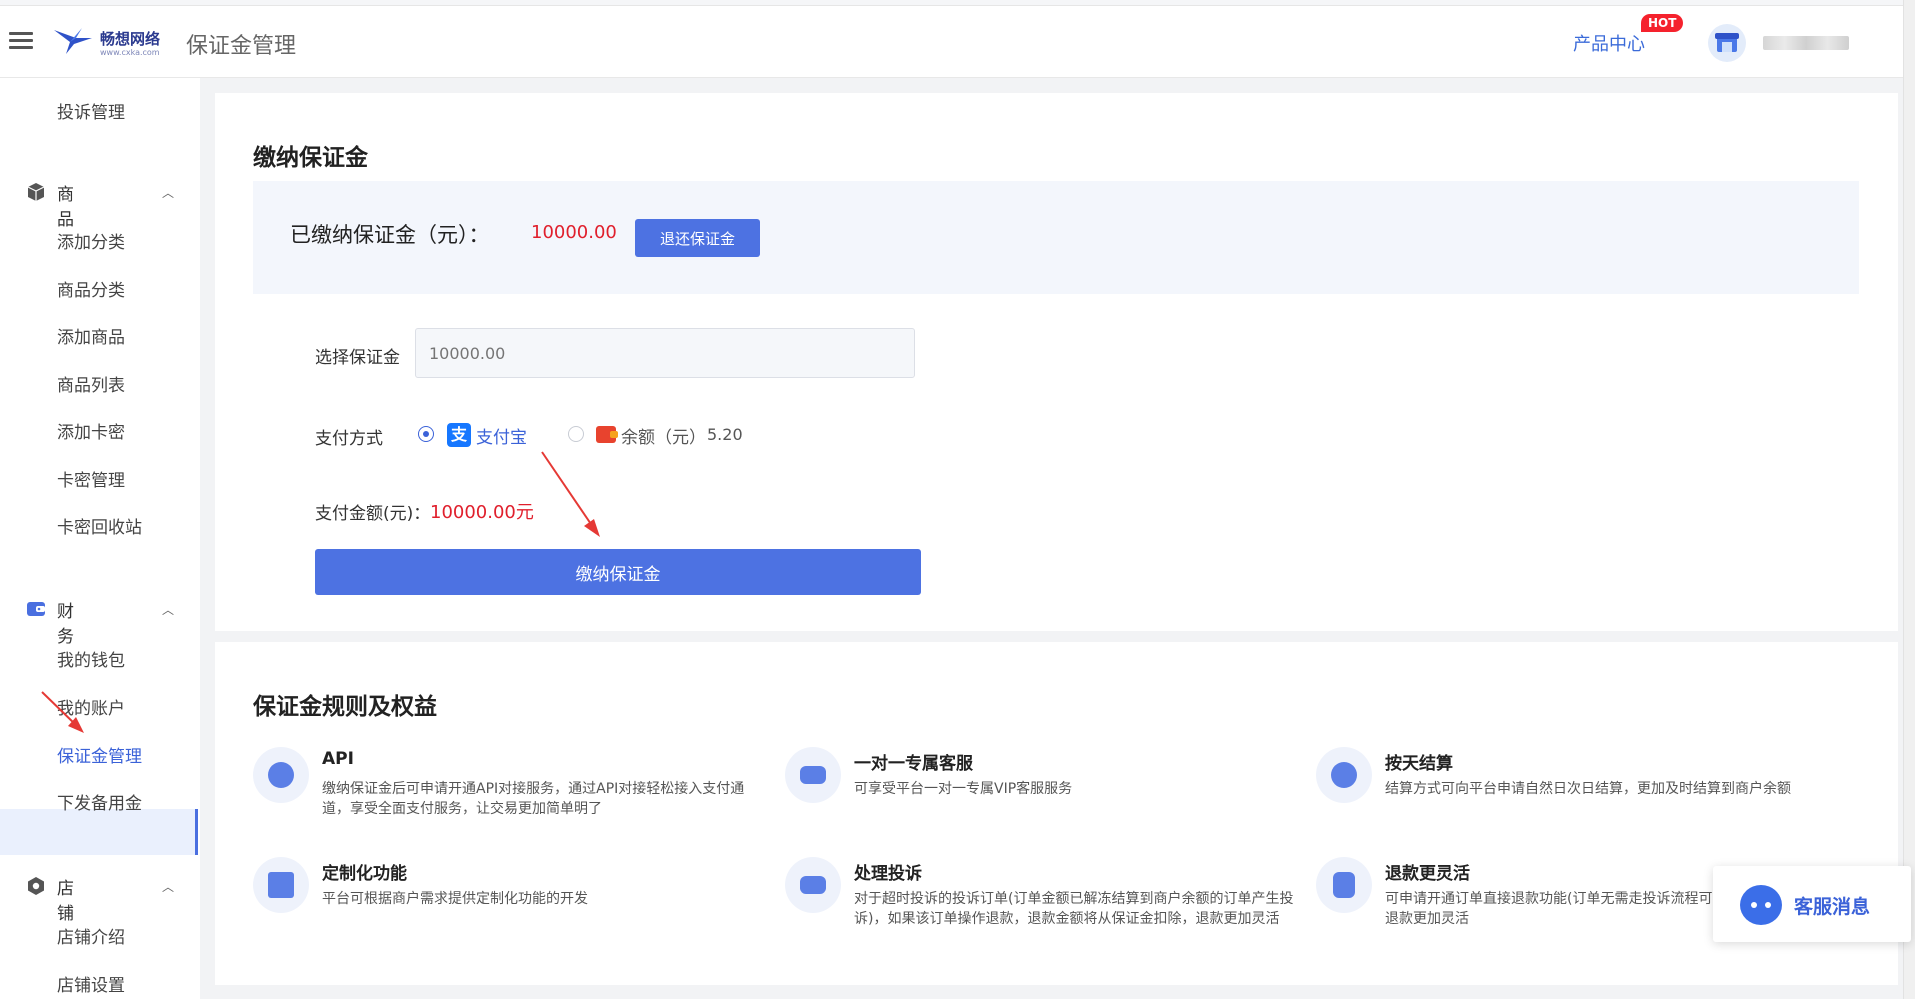  What do you see at coordinates (570, 494) in the screenshot?
I see `annotation-arrow-to-pay-button` at bounding box center [570, 494].